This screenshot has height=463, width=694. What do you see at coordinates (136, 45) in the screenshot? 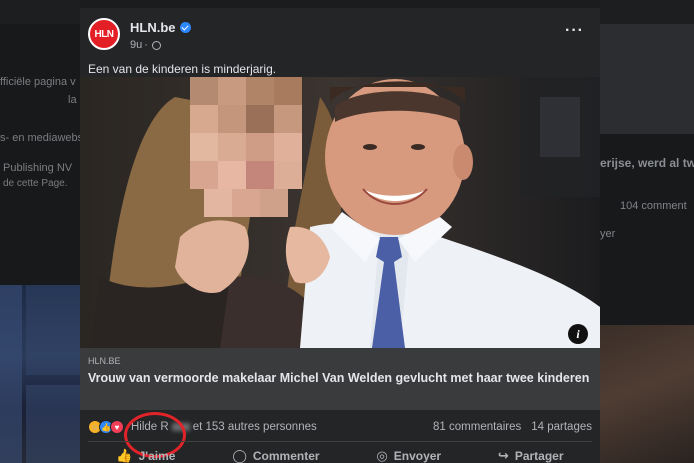
I see `post-time: 9u` at bounding box center [136, 45].